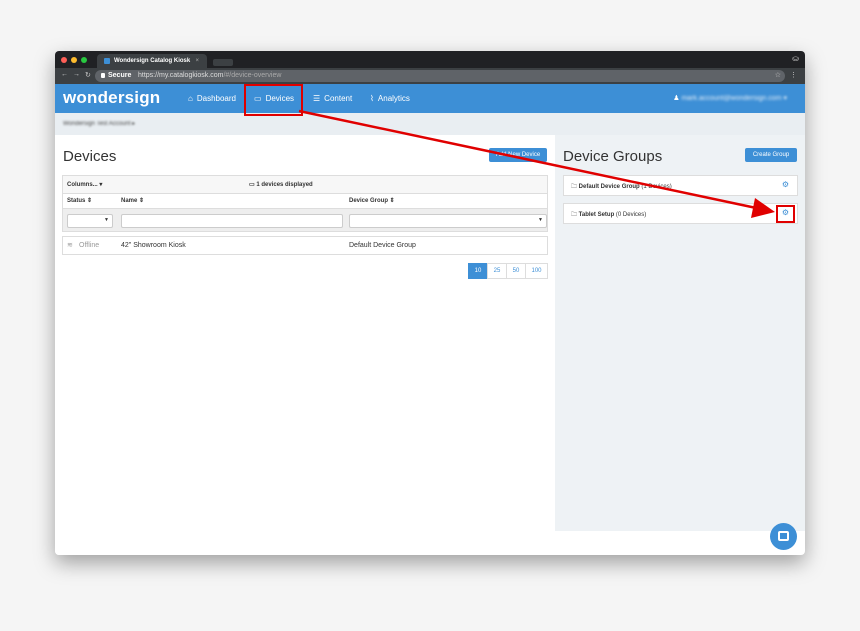 Image resolution: width=860 pixels, height=631 pixels. I want to click on annotation-arrow, so click(536, 163).